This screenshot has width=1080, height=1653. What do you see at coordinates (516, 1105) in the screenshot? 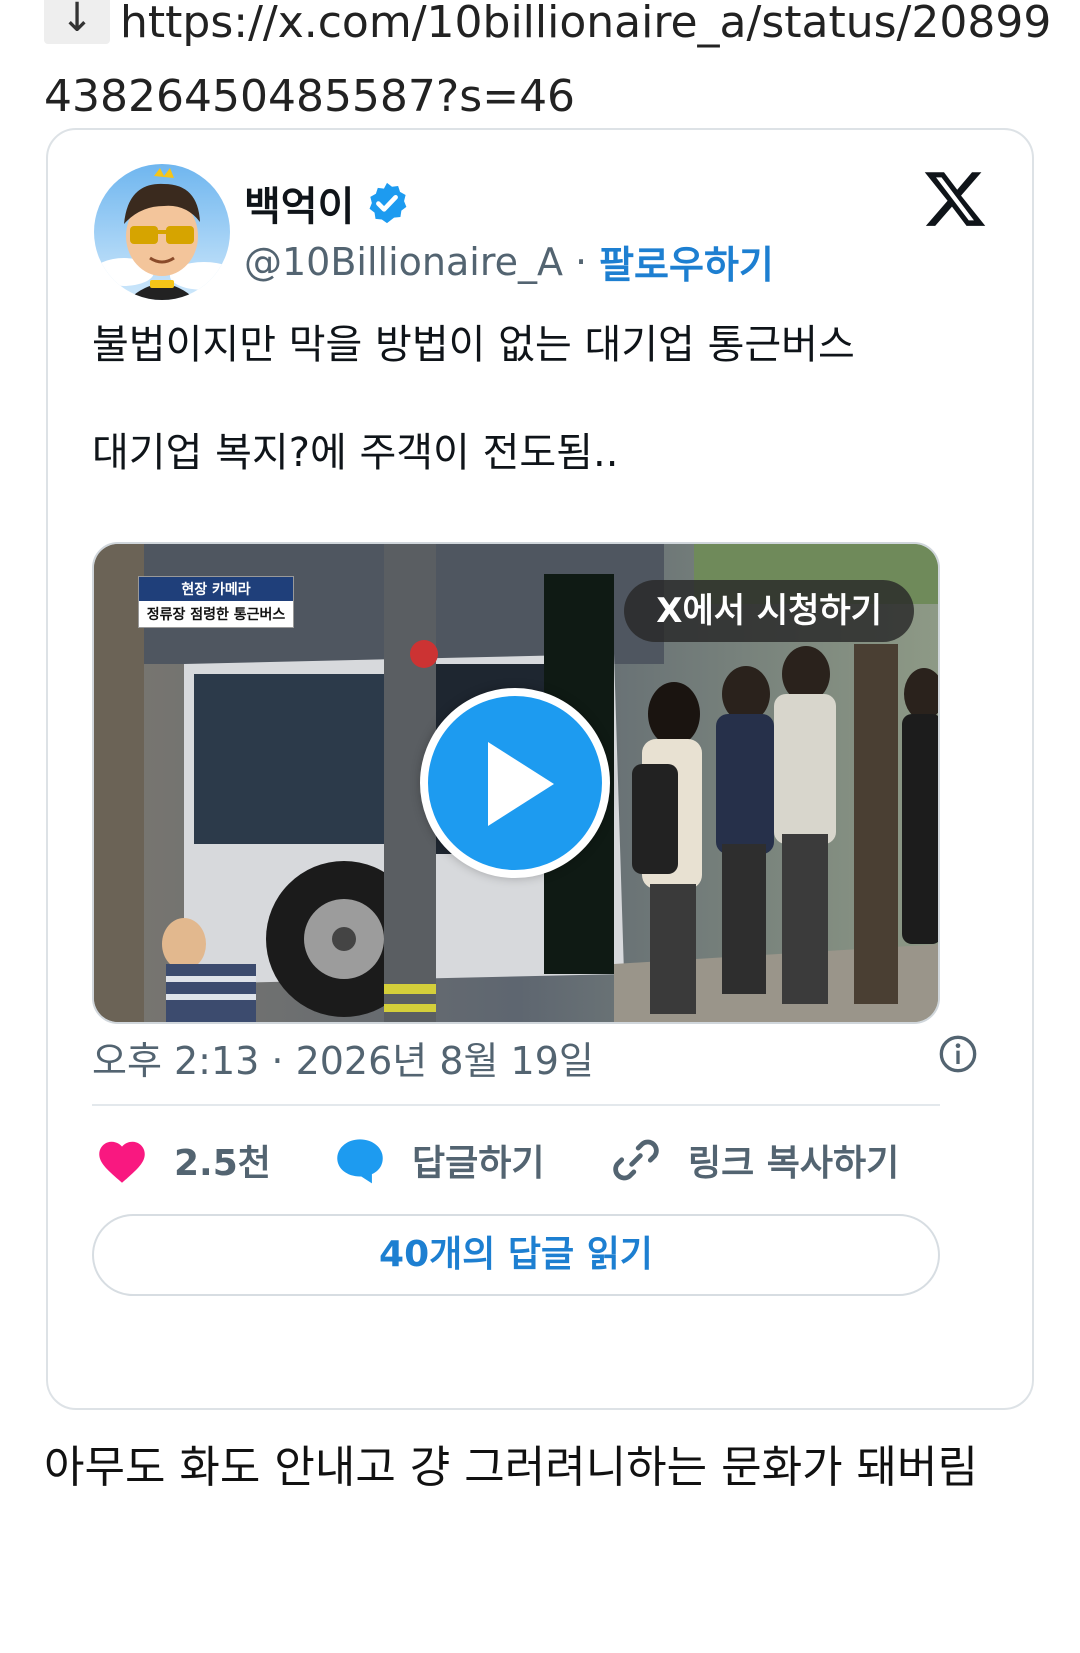
I see `divider` at bounding box center [516, 1105].